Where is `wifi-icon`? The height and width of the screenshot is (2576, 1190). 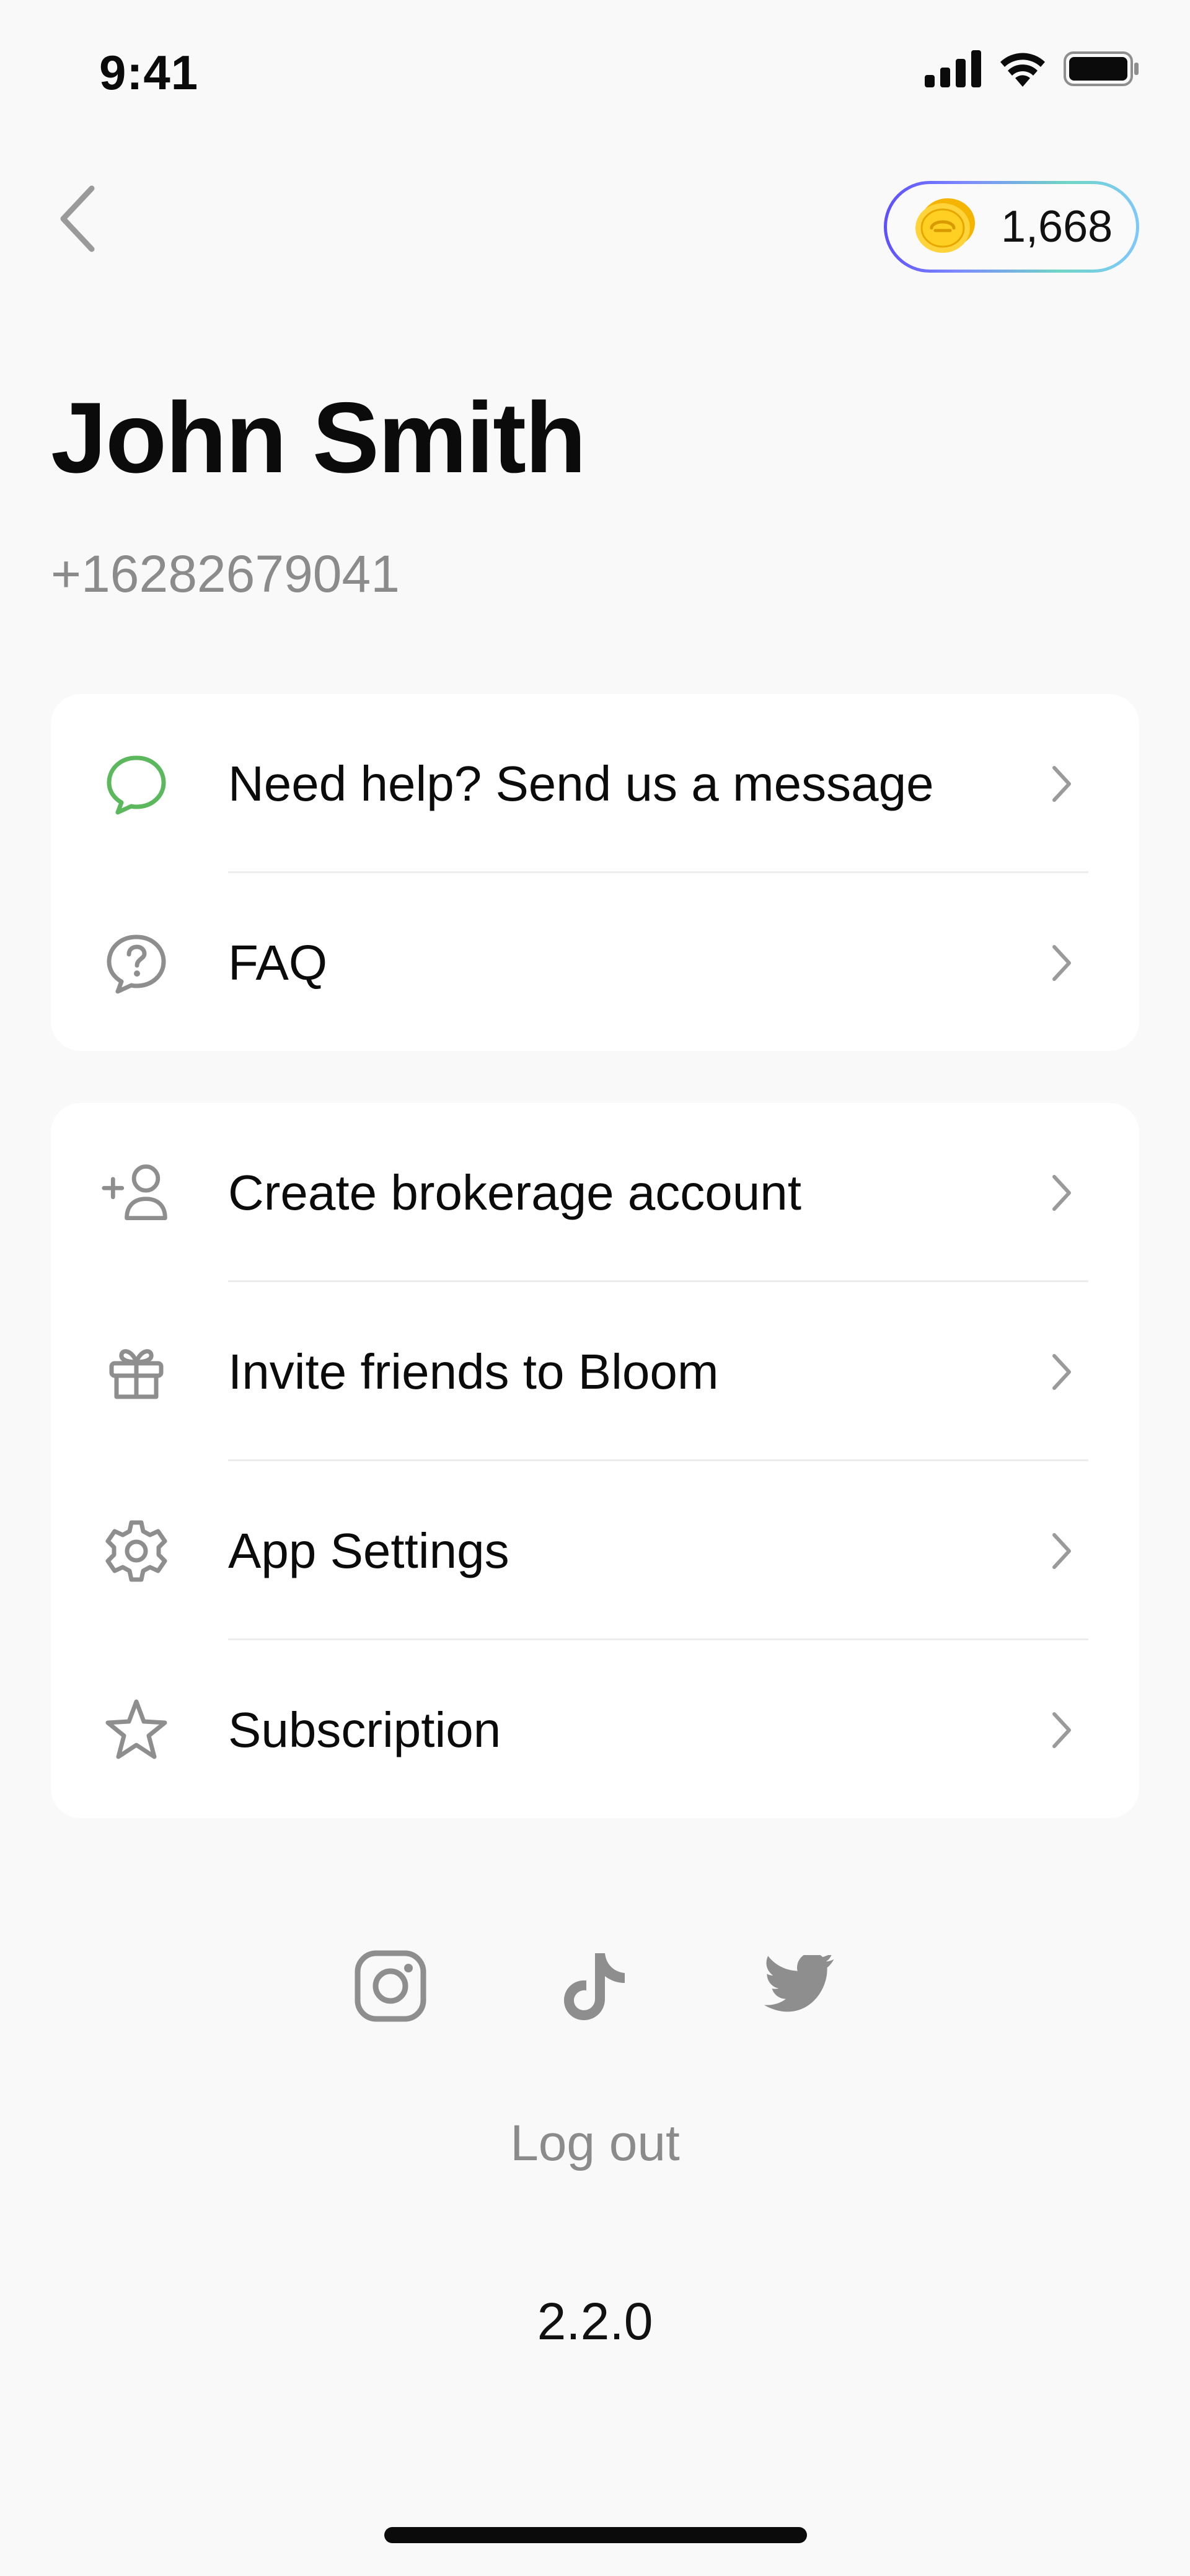
wifi-icon is located at coordinates (1022, 71).